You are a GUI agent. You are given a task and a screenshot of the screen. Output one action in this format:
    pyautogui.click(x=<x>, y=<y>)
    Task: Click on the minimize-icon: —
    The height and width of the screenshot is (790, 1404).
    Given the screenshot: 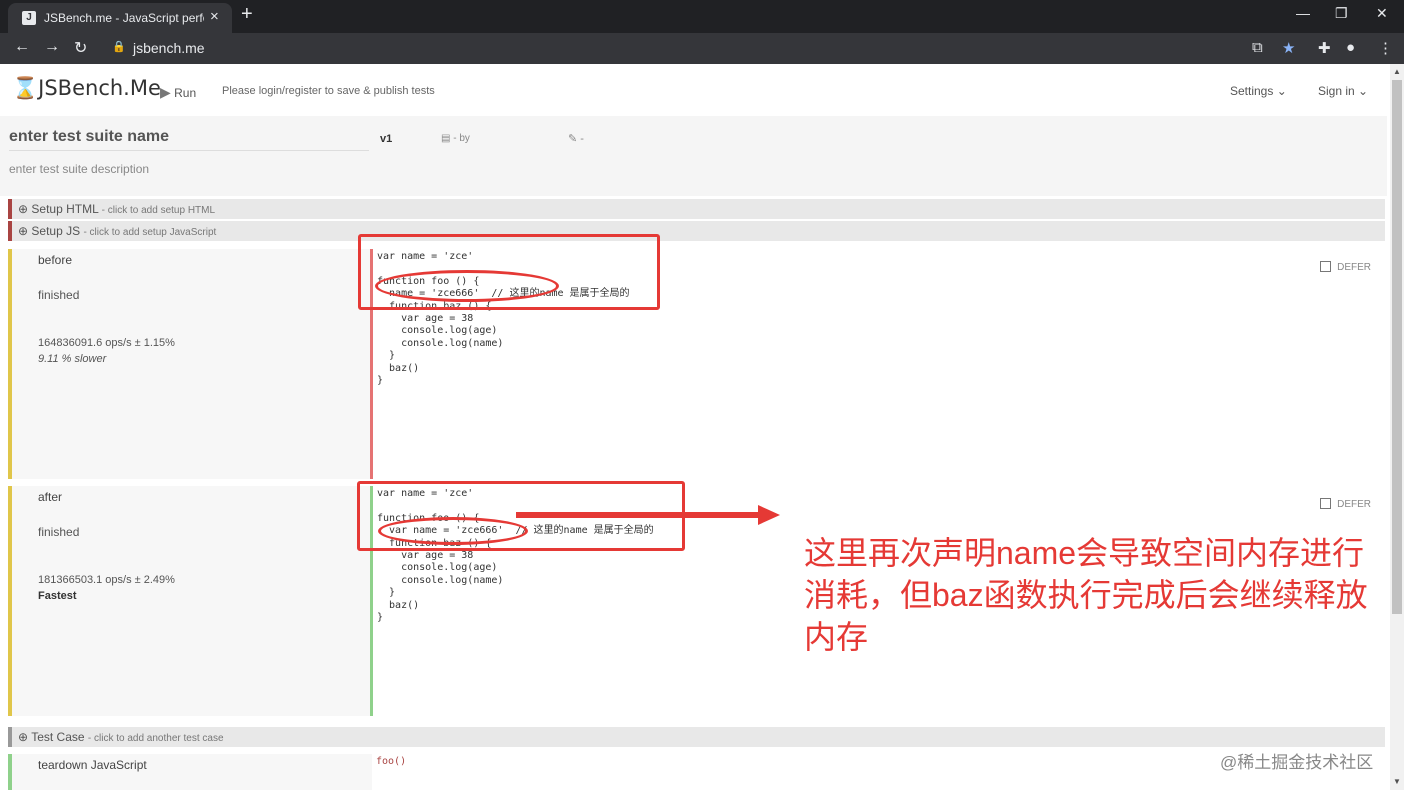 What is the action you would take?
    pyautogui.click(x=1303, y=13)
    